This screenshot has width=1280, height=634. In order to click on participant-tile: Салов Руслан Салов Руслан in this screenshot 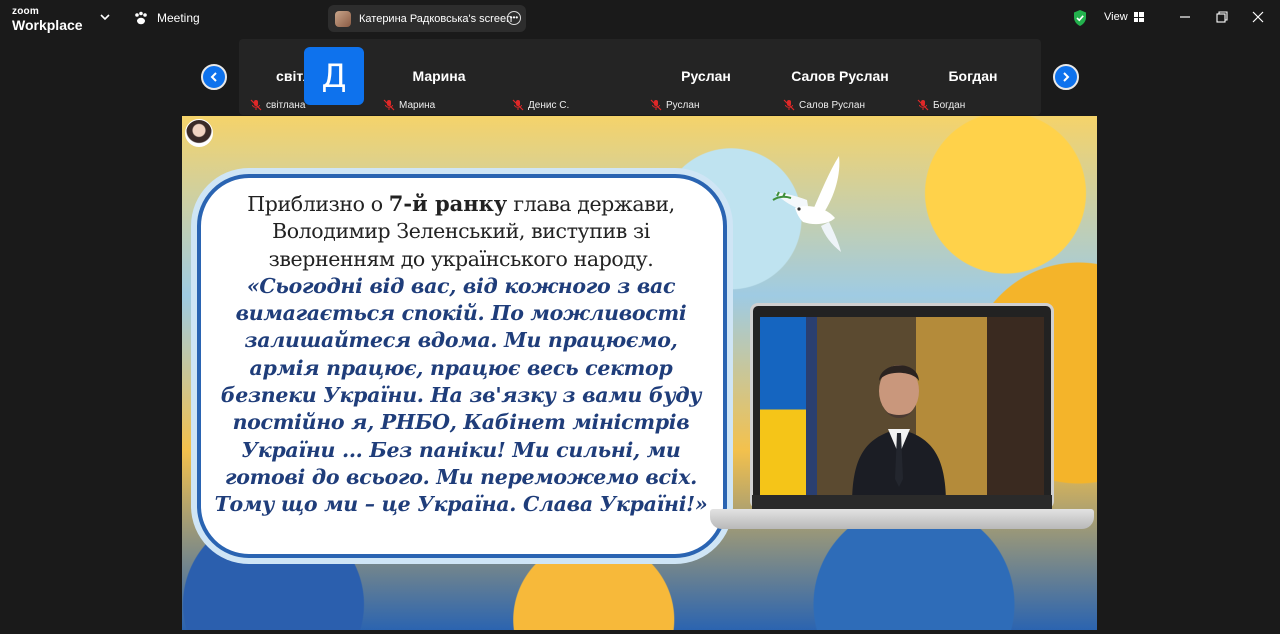, I will do `click(840, 77)`.